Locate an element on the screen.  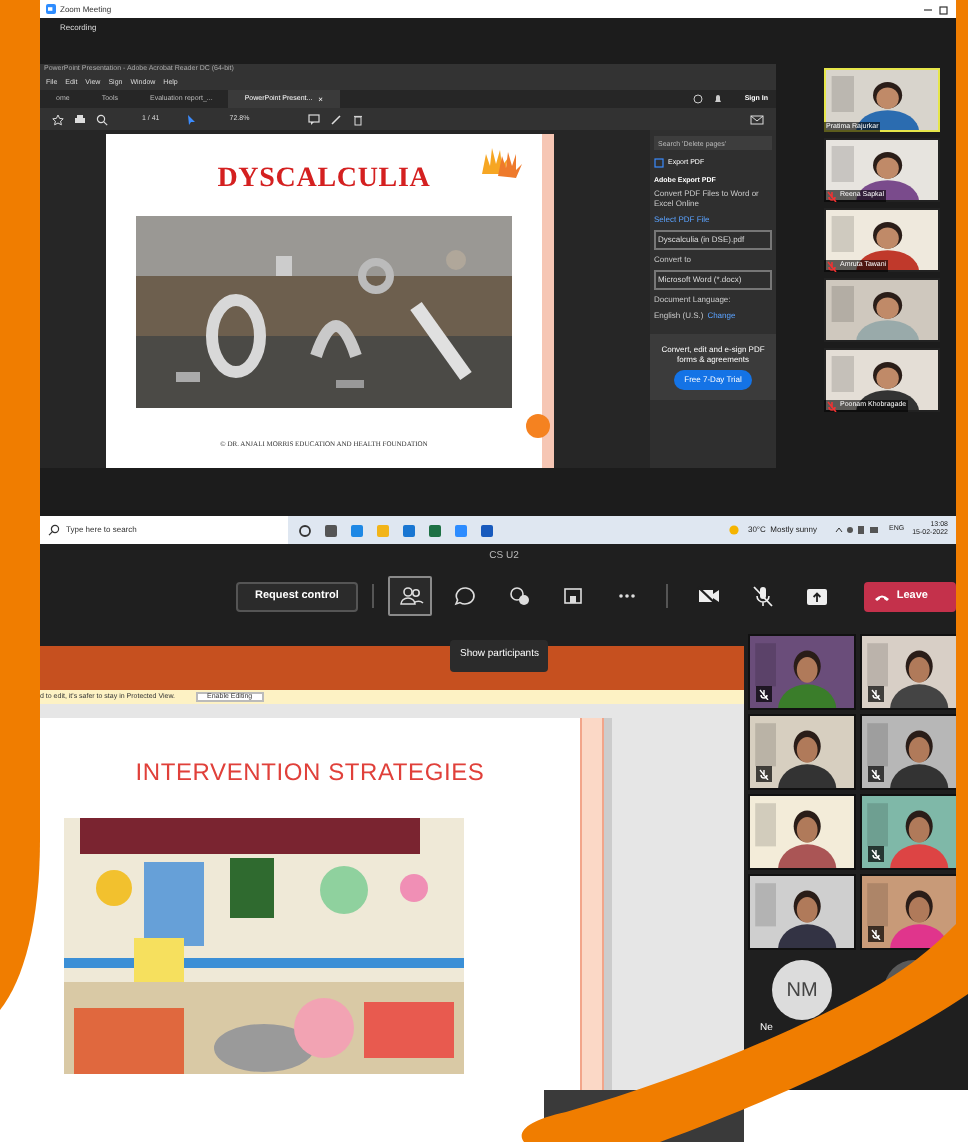
bell-icon is located at coordinates (718, 99).